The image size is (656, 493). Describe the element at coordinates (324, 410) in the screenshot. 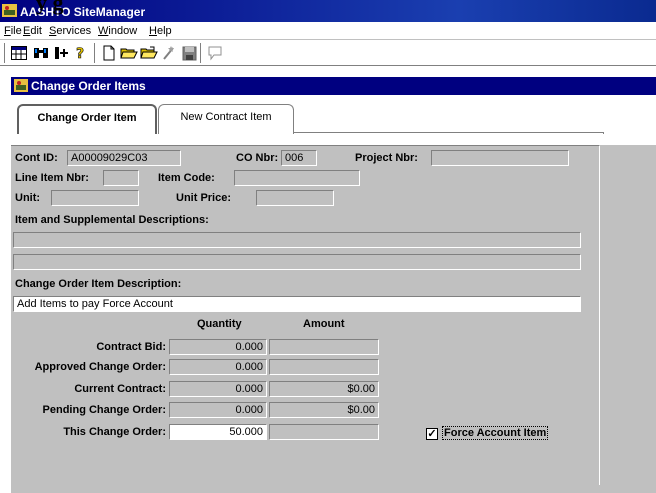

I see `pending-change-order-amount-field: $0.00` at that location.